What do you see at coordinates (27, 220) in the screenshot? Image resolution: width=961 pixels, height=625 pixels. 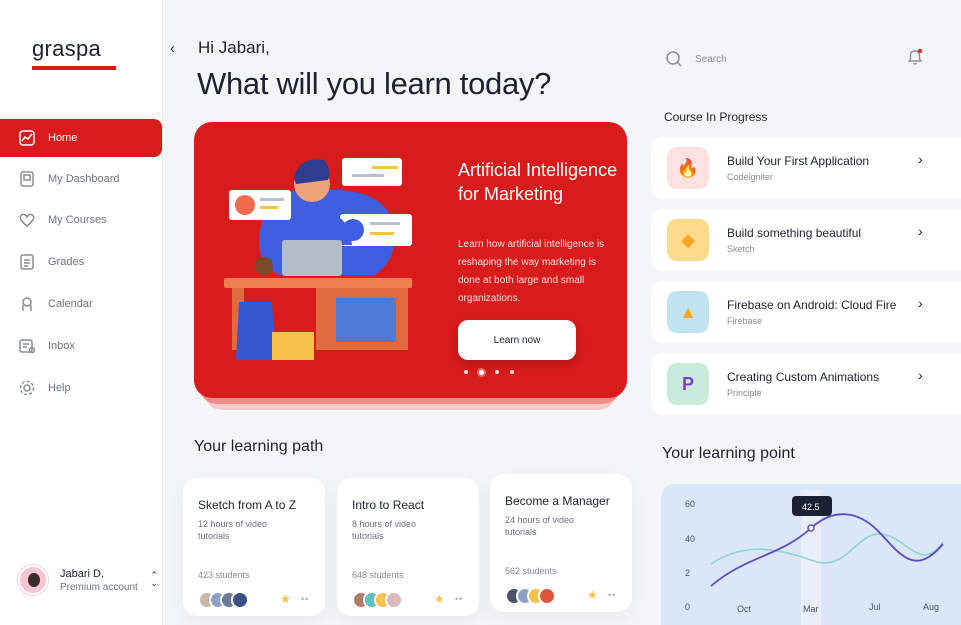 I see `heart-icon` at bounding box center [27, 220].